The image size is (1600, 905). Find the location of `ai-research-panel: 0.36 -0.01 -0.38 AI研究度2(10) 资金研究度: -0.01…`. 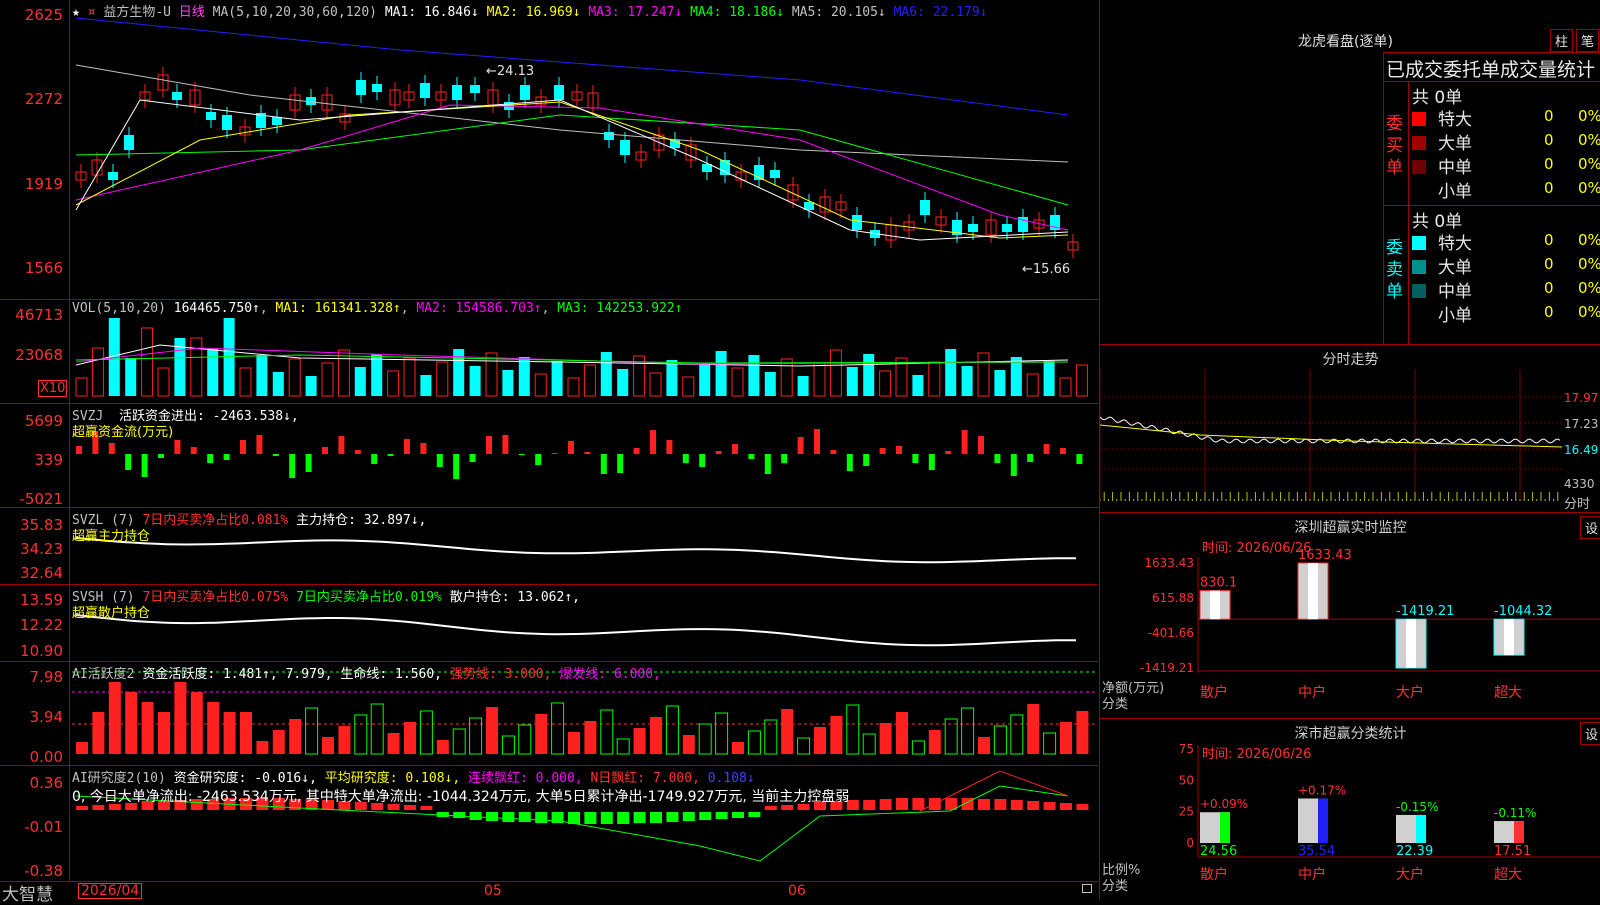

ai-research-panel: 0.36 -0.01 -0.38 AI研究度2(10) 资金研究度: -0.01… is located at coordinates (549, 823).